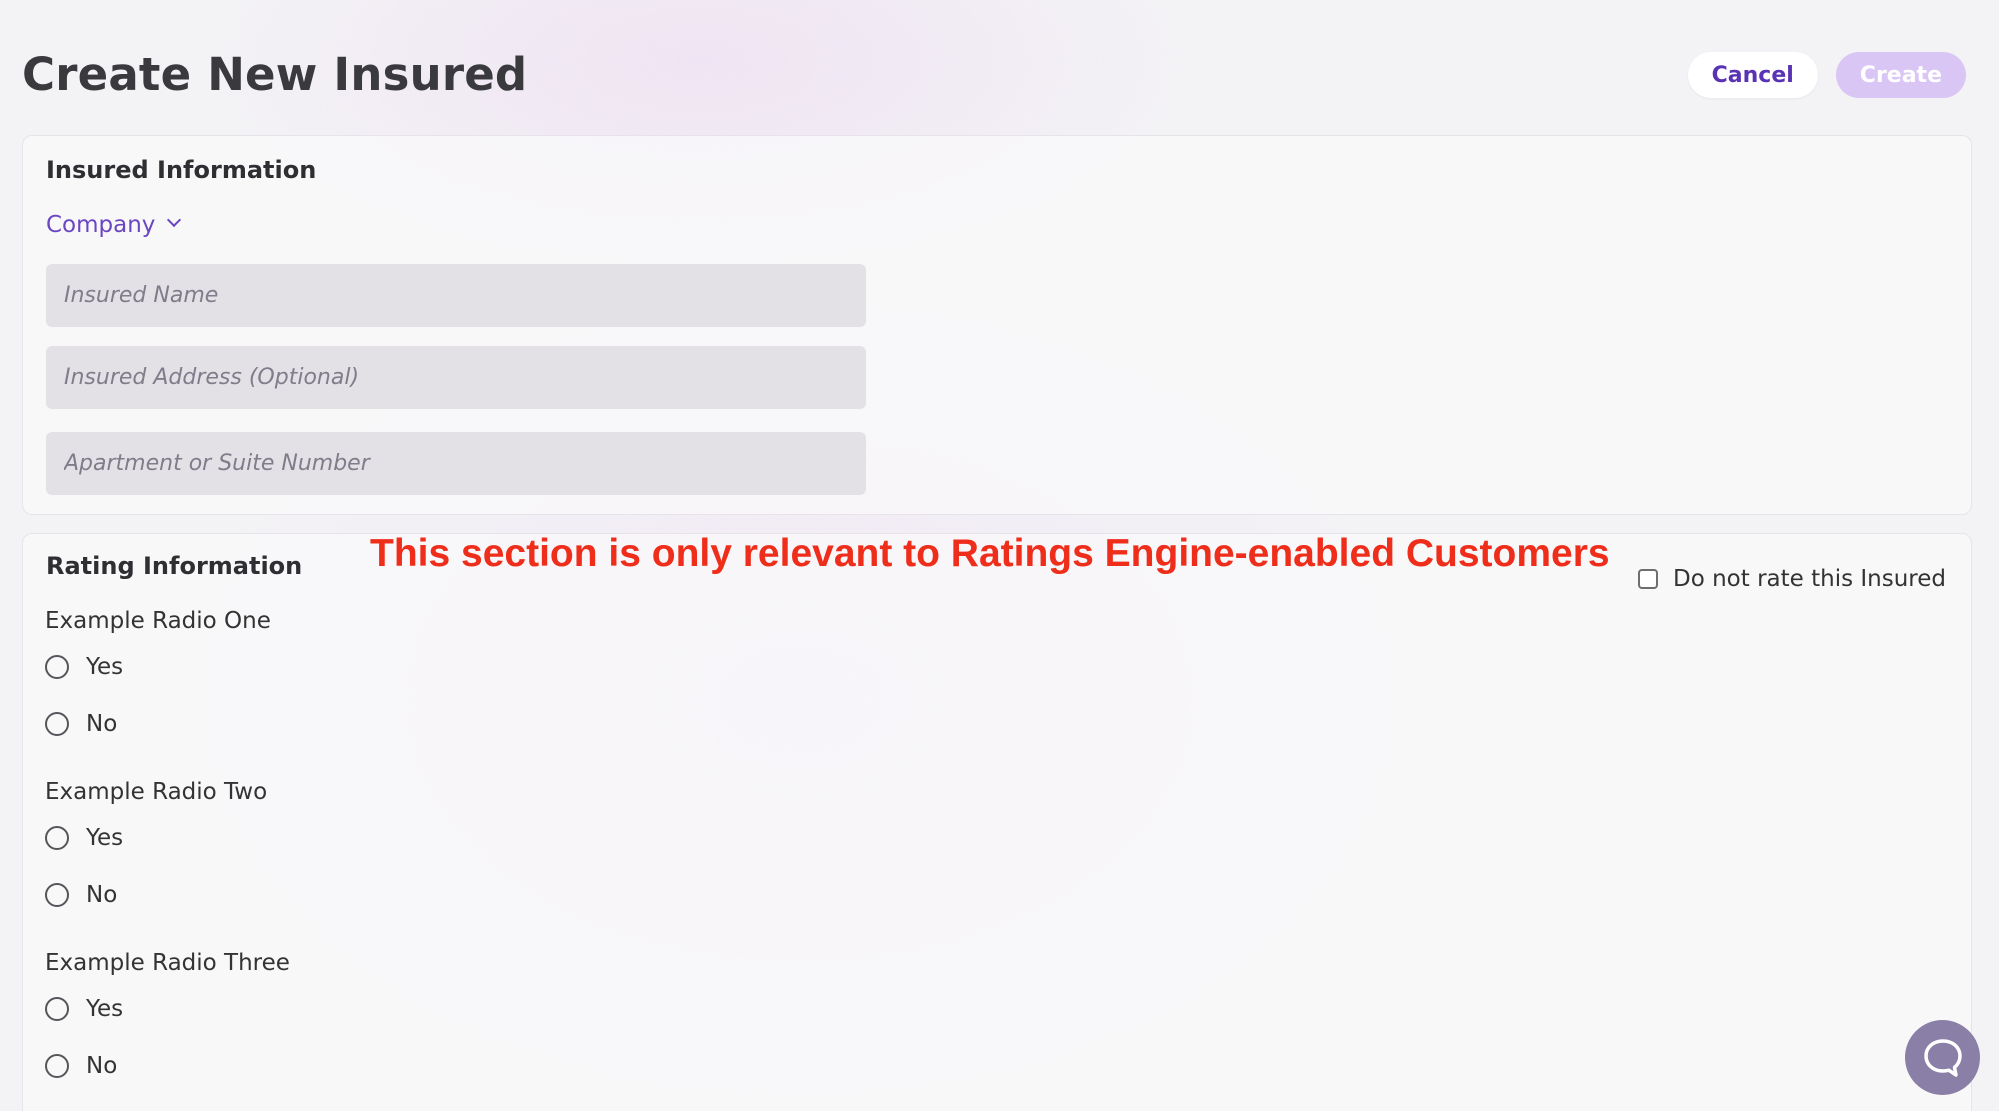 The image size is (1999, 1111). I want to click on question-label: Example Radio Three, so click(167, 963).